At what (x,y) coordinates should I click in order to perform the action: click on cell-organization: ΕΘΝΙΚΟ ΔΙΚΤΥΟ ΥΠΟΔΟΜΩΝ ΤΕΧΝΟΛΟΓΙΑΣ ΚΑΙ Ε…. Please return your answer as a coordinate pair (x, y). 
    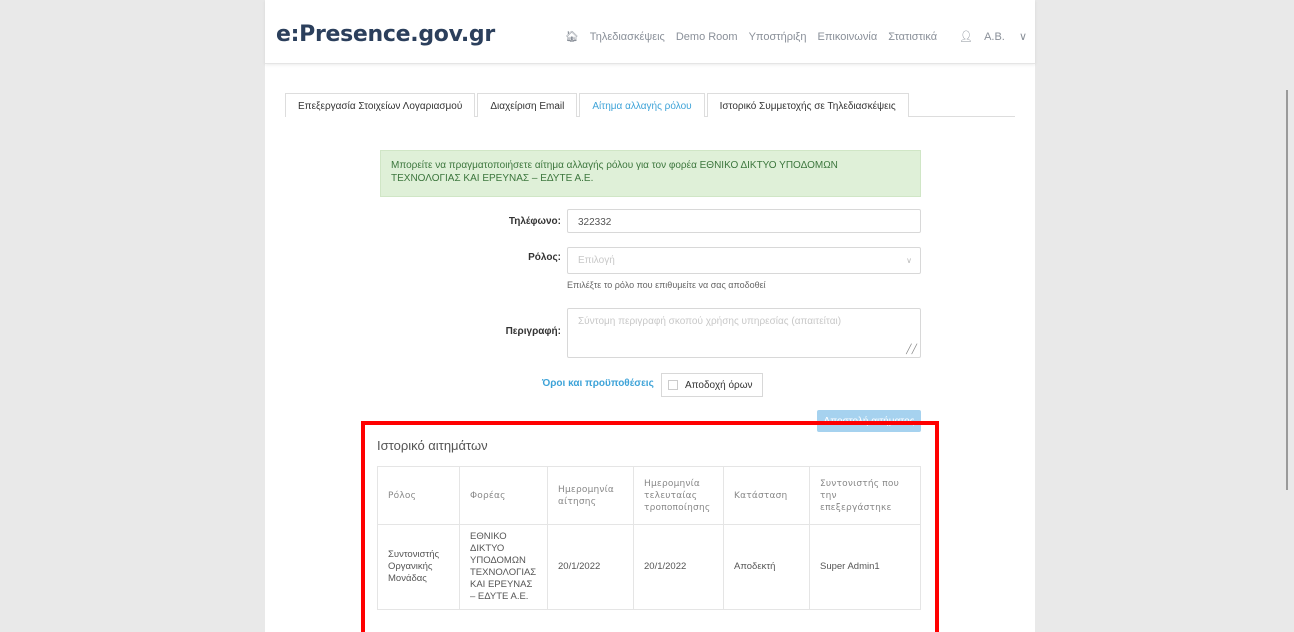
    Looking at the image, I should click on (503, 567).